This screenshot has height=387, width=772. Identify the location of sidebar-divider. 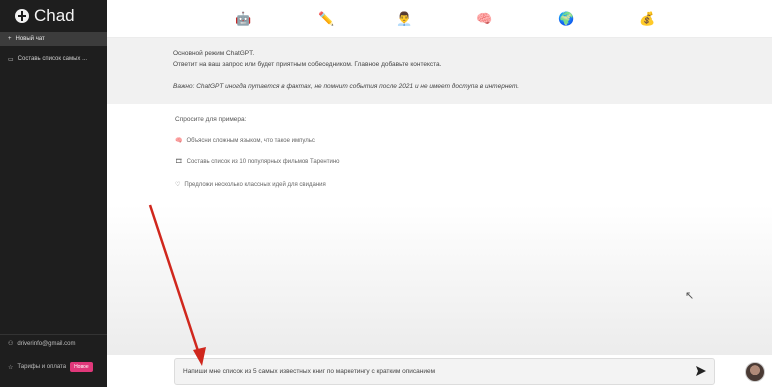
(53, 334).